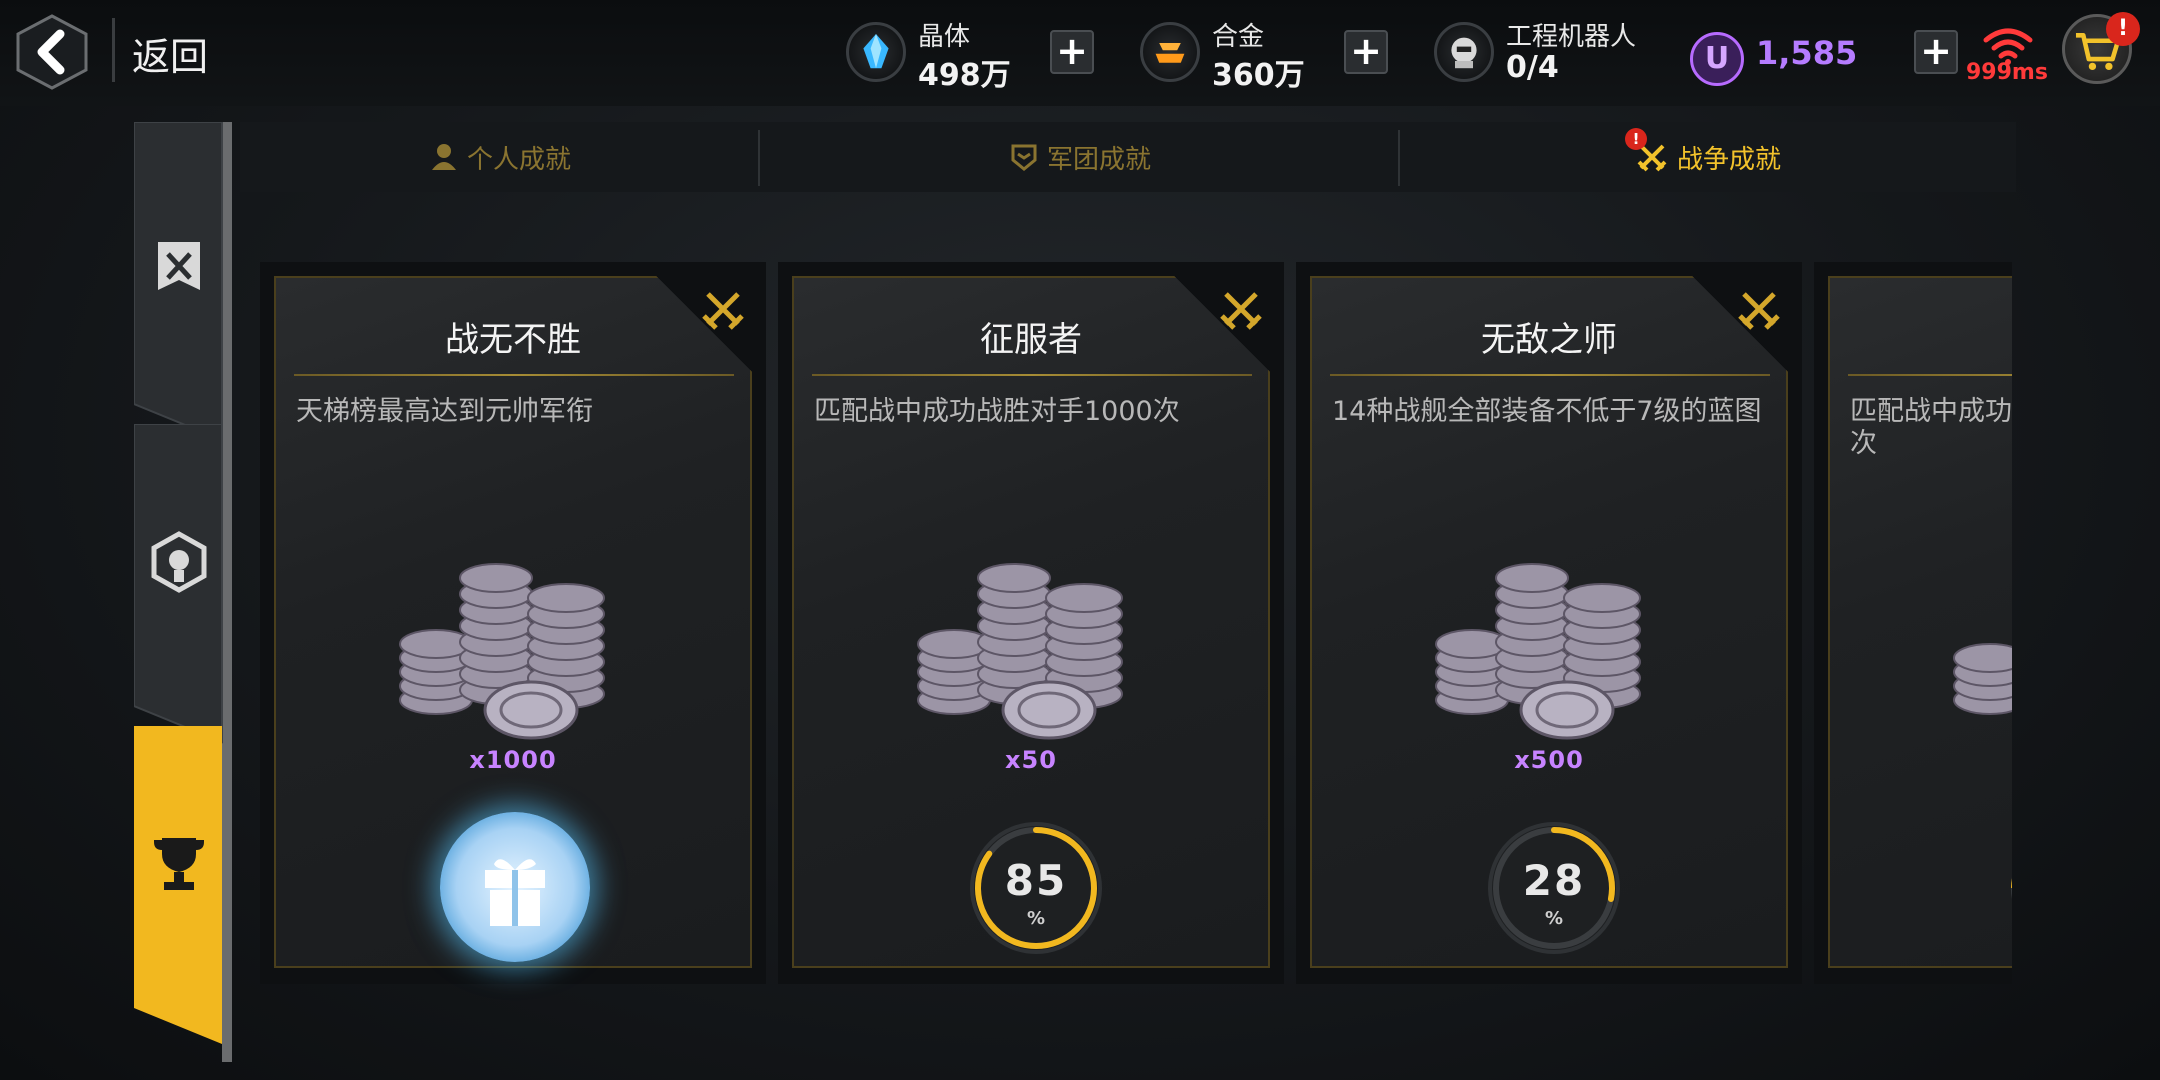  Describe the element at coordinates (964, 75) in the screenshot. I see `resource-value: 498万` at that location.